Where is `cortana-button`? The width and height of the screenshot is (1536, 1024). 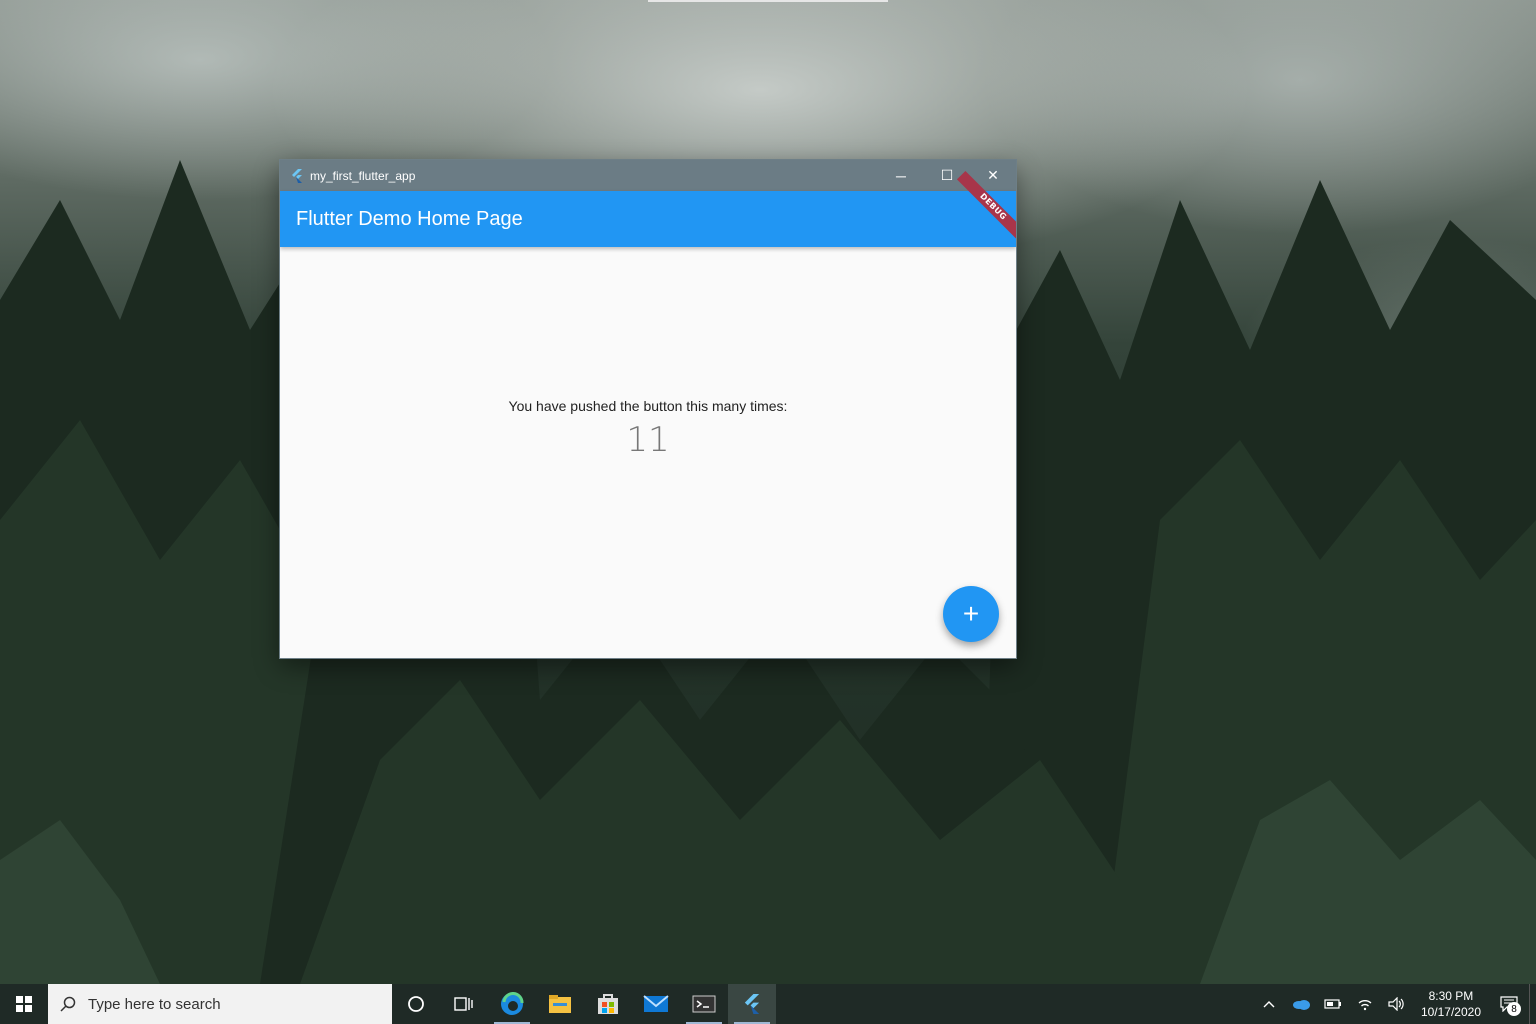 cortana-button is located at coordinates (416, 1004).